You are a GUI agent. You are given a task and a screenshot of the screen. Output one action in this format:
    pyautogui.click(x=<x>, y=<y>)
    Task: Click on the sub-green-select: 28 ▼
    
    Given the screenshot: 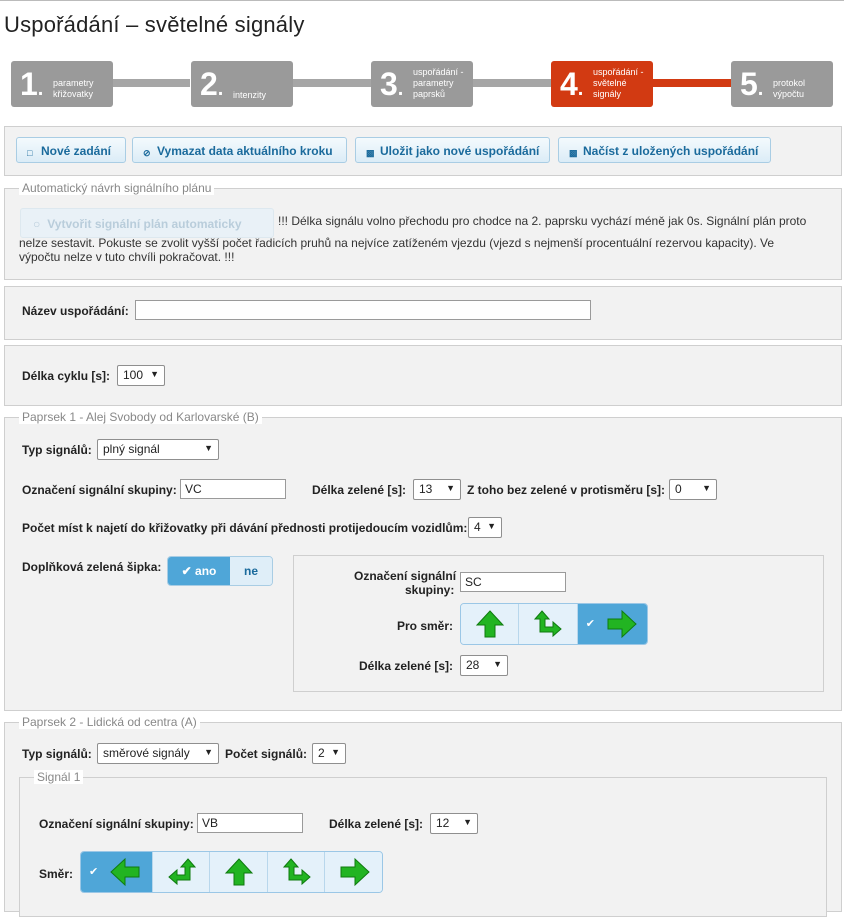 What is the action you would take?
    pyautogui.click(x=484, y=665)
    